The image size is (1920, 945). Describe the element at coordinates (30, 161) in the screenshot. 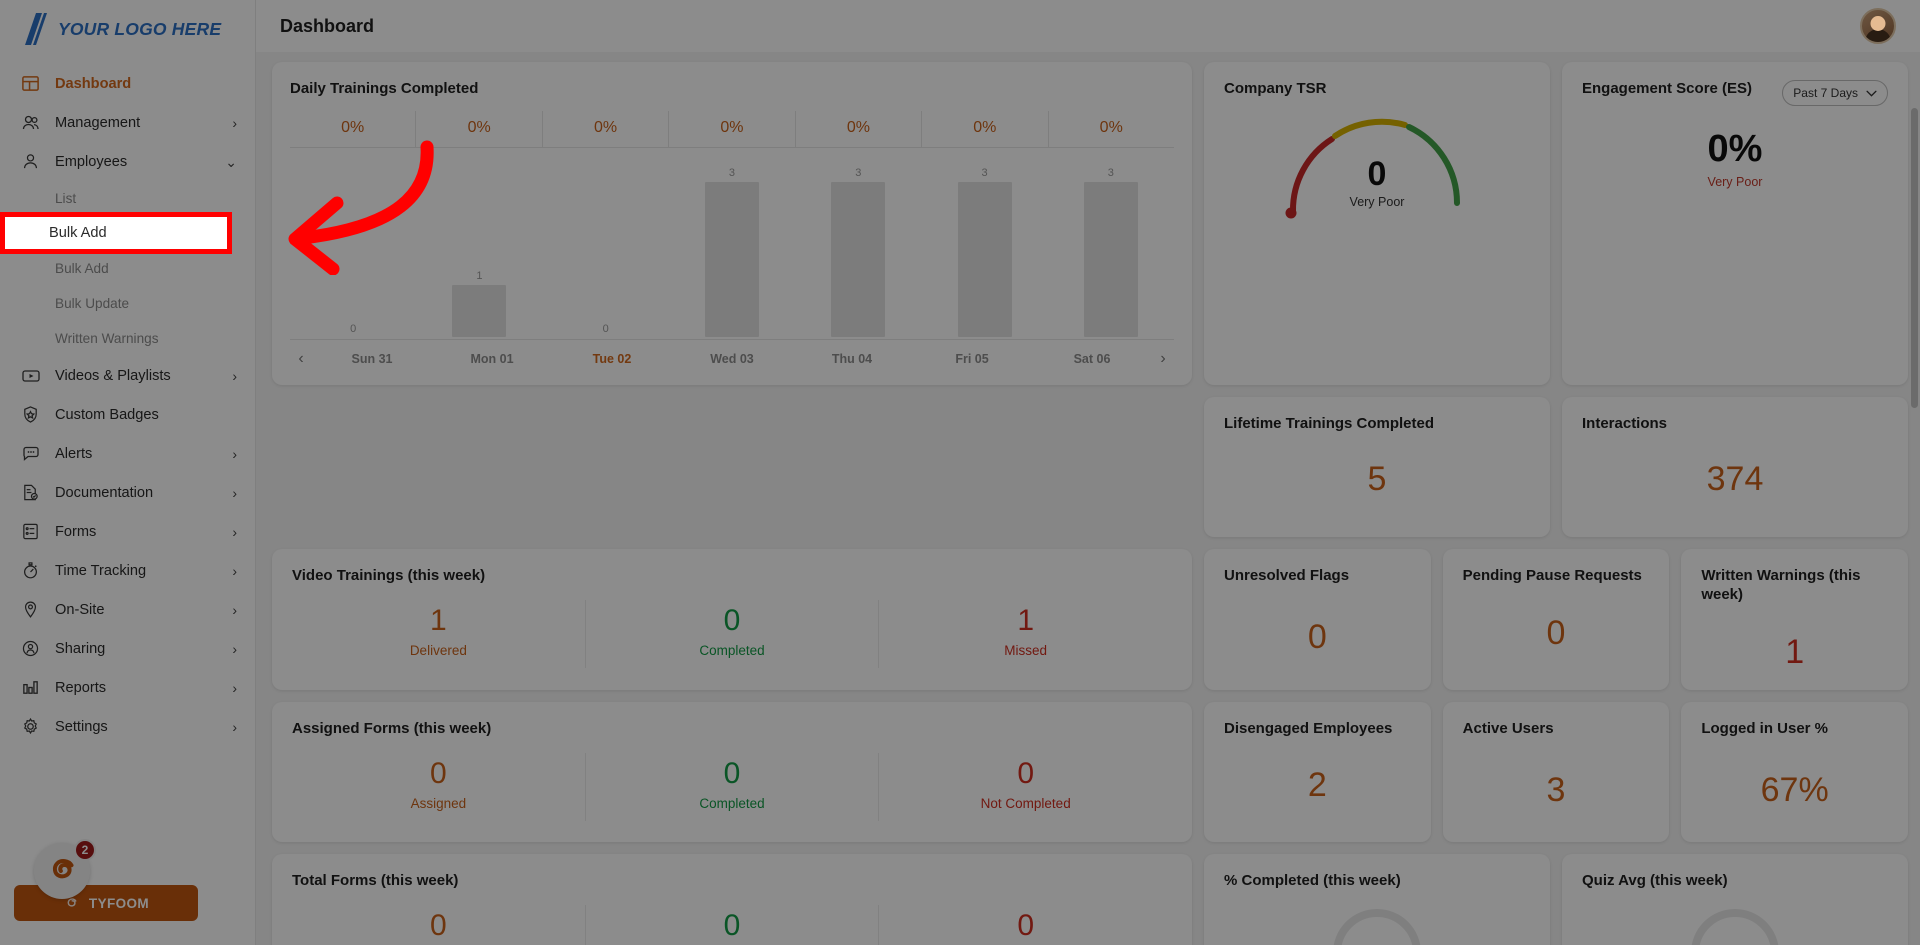

I see `person-icon` at that location.